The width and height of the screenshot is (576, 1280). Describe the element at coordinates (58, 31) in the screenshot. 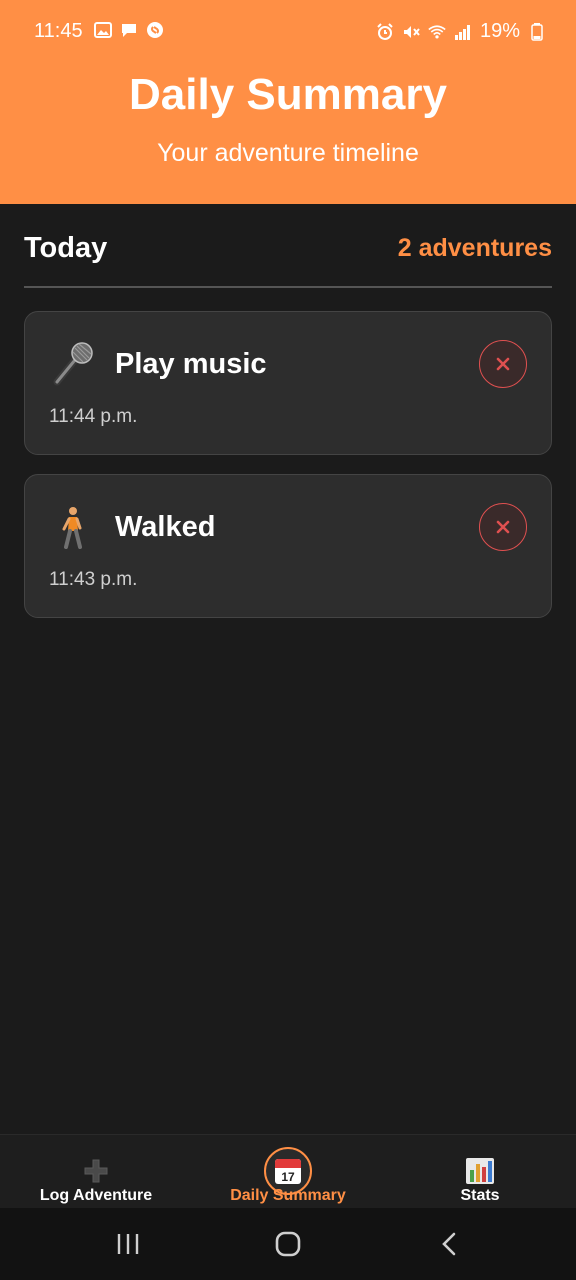

I see `status-time: 11:45` at that location.